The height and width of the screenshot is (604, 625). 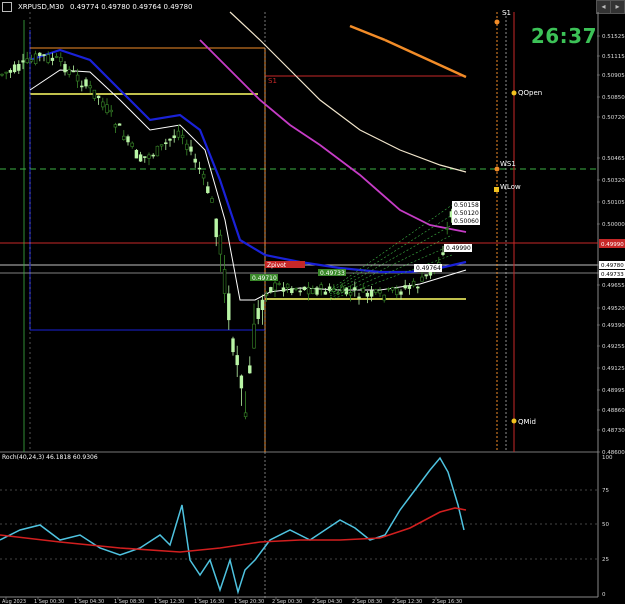 What do you see at coordinates (209, 601) in the screenshot?
I see `time-axis-label: 1 Sep 16:30` at bounding box center [209, 601].